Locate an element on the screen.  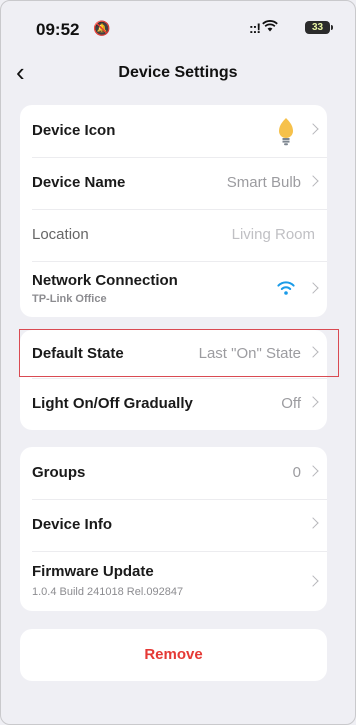
location-label: Location is located at coordinates (60, 234).